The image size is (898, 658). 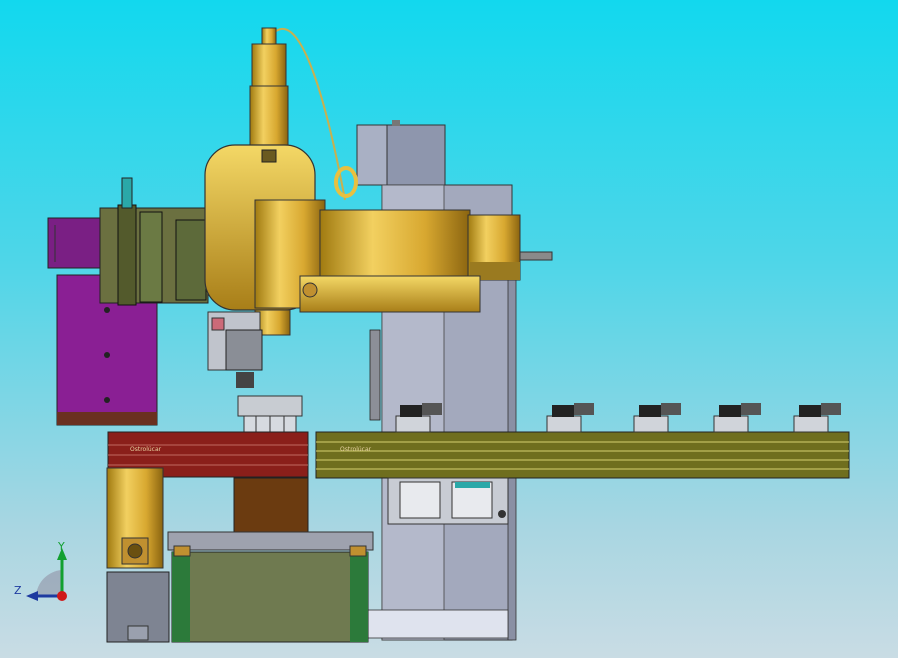 I want to click on linear-rail: Ostrolúcar, so click(x=582, y=455).